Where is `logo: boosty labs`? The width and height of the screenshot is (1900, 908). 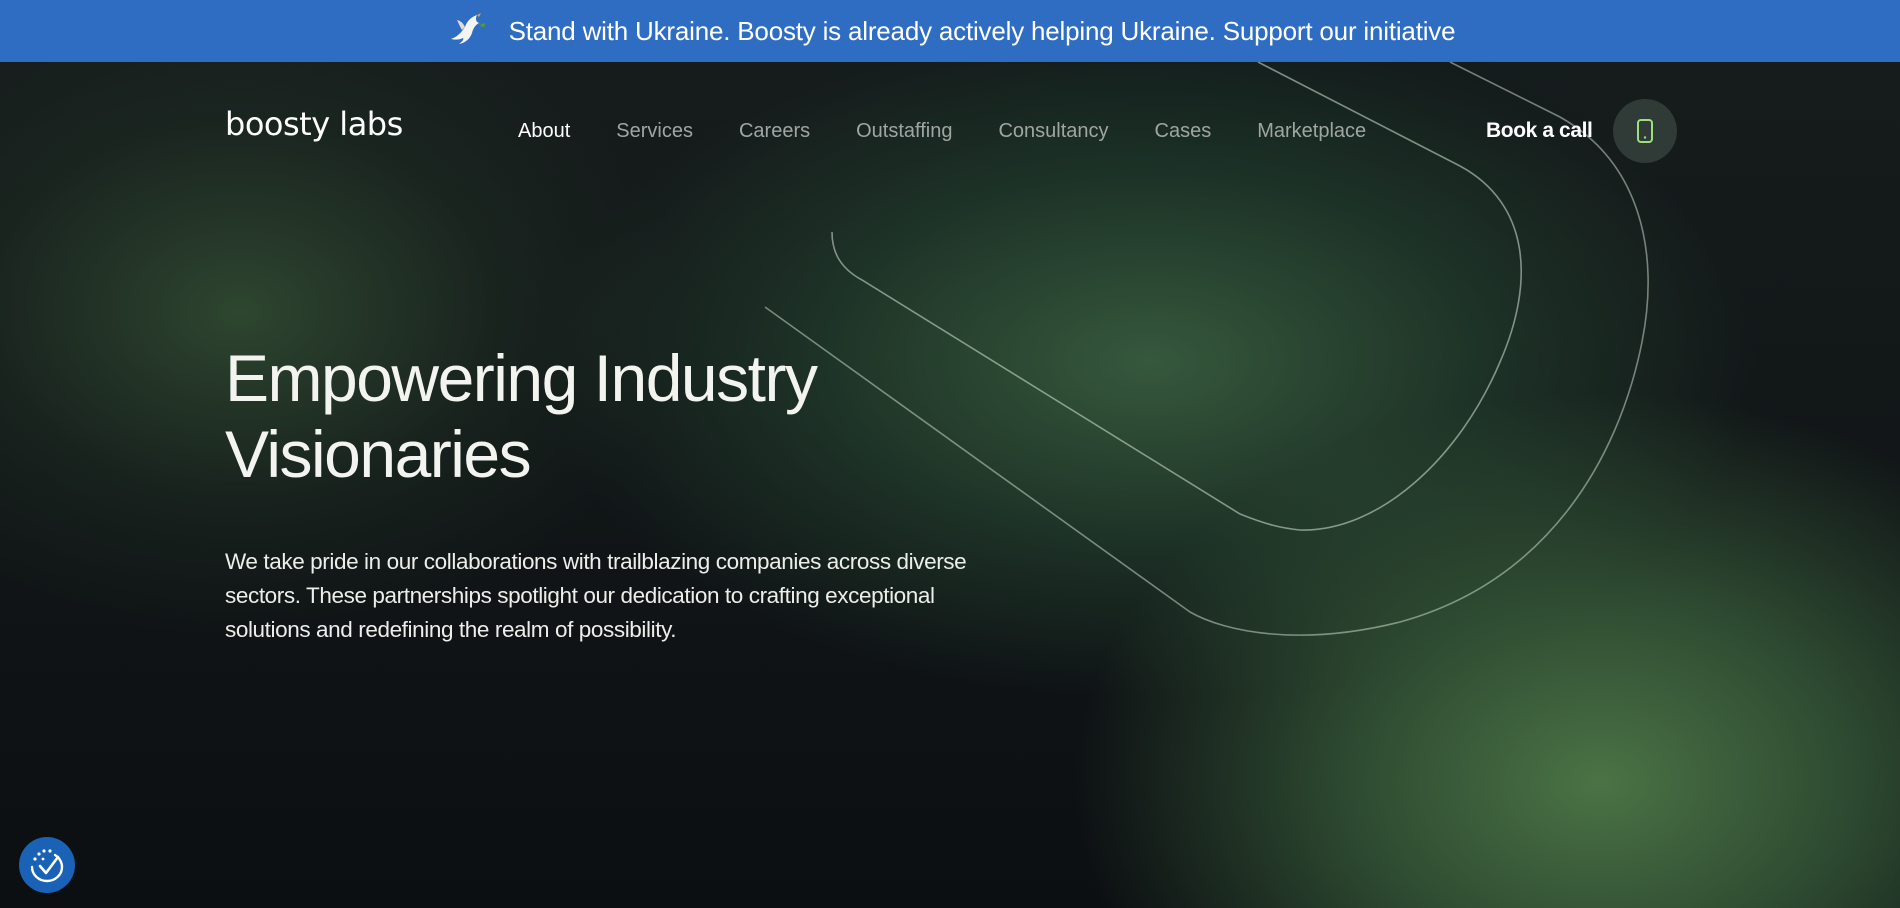
logo: boosty labs is located at coordinates (314, 124).